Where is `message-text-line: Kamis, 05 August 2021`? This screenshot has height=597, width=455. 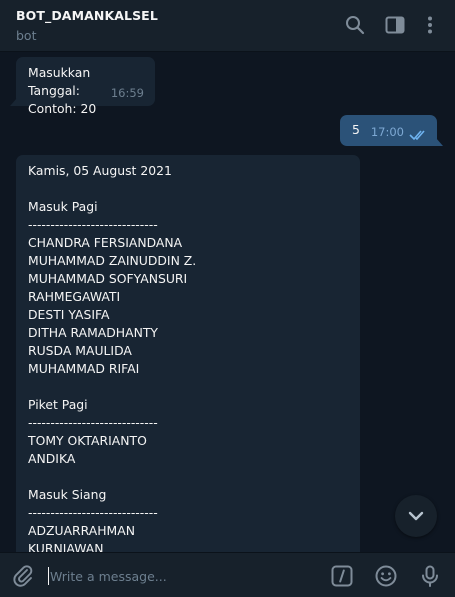
message-text-line: Kamis, 05 August 2021 is located at coordinates (100, 170).